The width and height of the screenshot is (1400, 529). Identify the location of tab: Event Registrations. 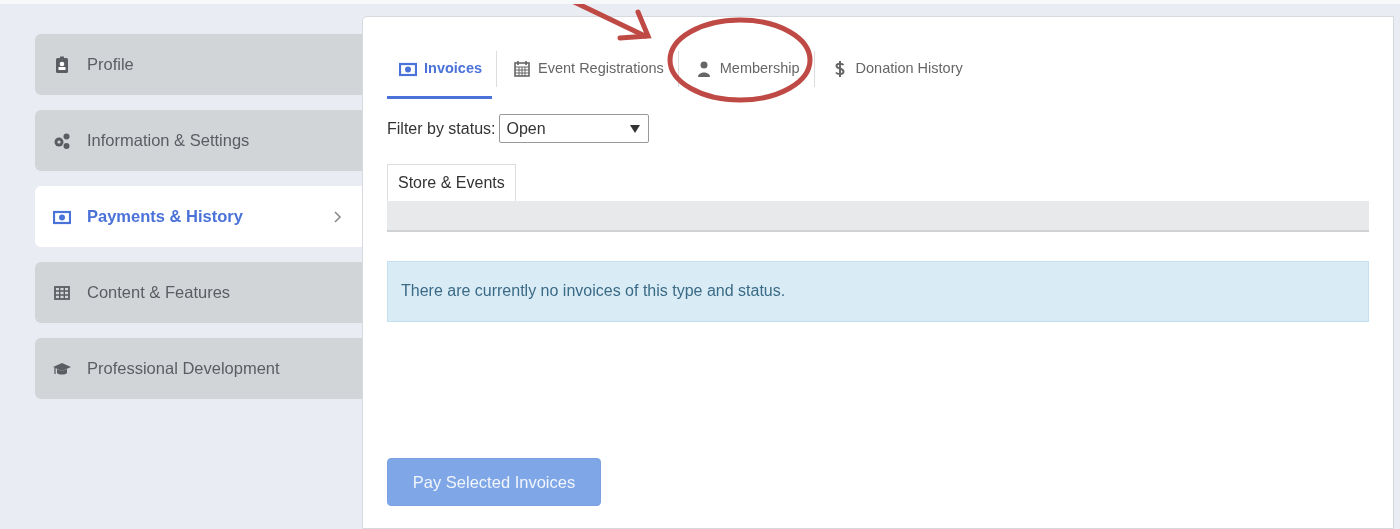
(587, 73).